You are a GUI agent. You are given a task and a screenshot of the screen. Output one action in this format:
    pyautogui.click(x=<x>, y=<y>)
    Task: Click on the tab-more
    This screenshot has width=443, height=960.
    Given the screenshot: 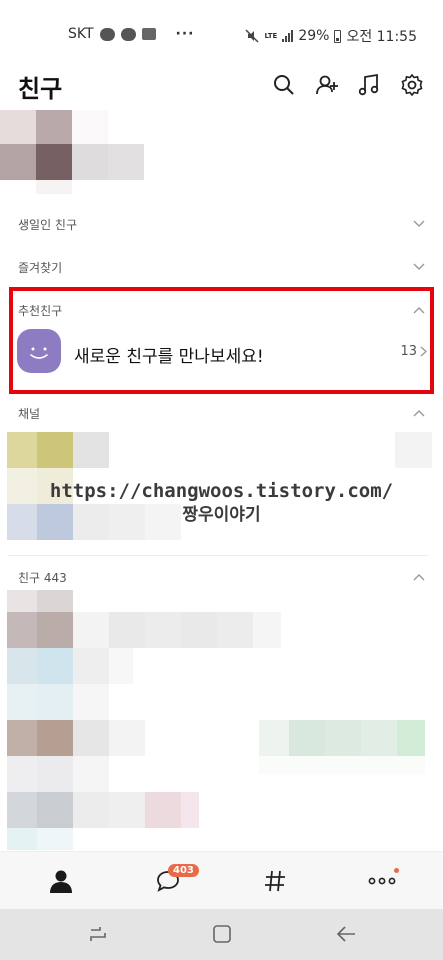 What is the action you would take?
    pyautogui.click(x=382, y=881)
    